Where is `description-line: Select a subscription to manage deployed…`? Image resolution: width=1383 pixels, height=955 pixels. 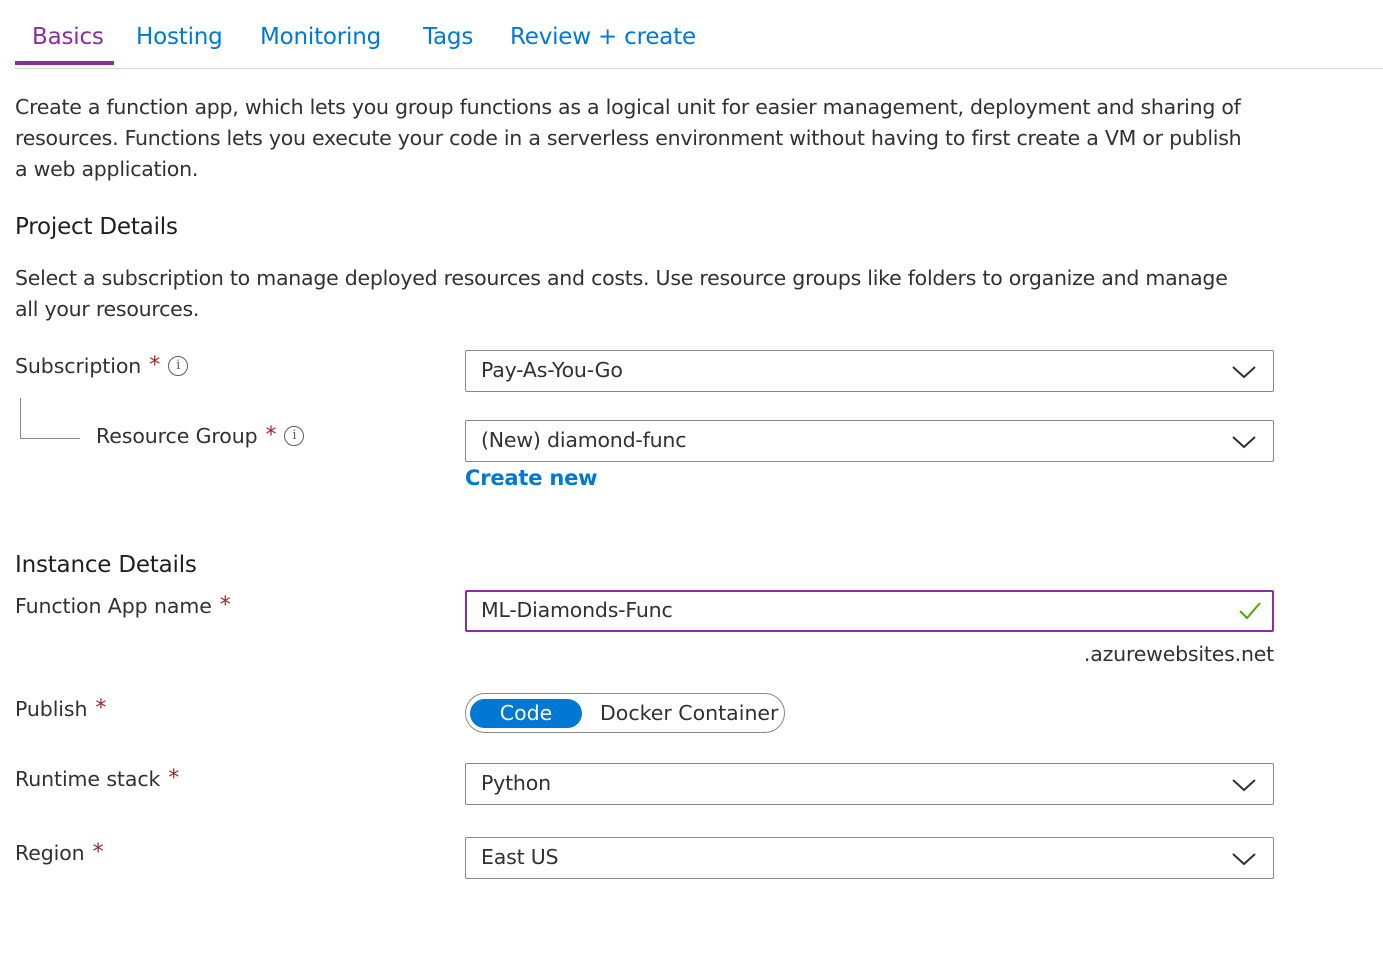
description-line: Select a subscription to manage deployed… is located at coordinates (621, 278).